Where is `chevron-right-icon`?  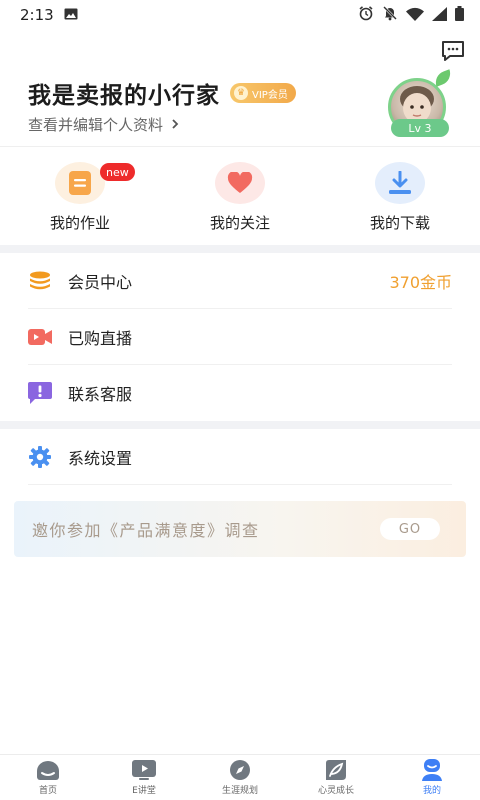
chevron-right-icon is located at coordinates (175, 125).